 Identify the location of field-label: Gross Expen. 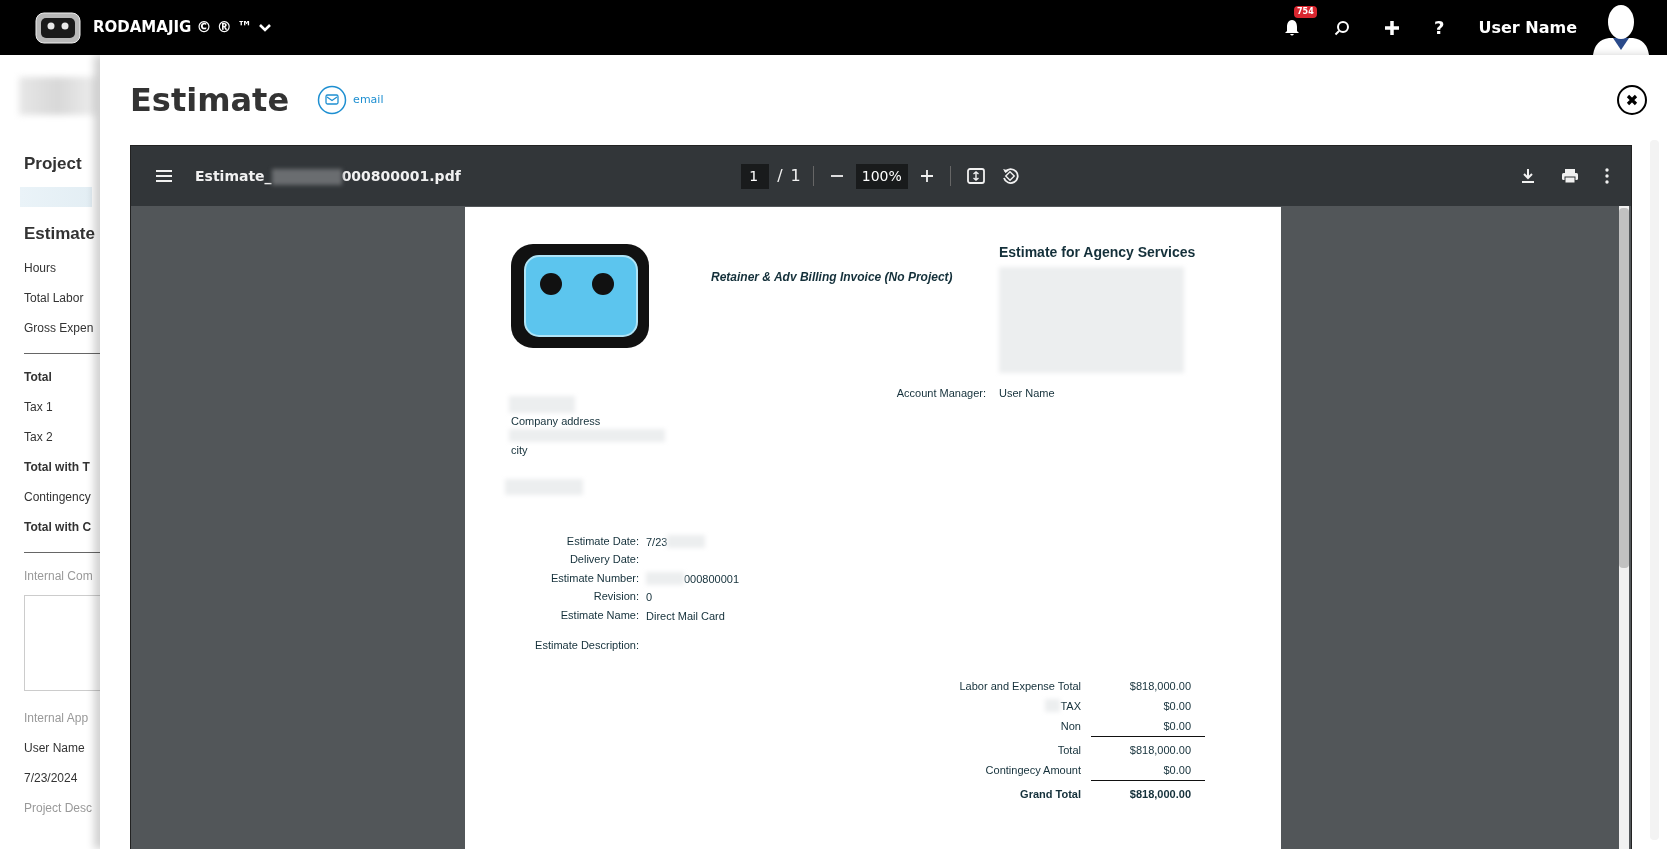
(59, 328).